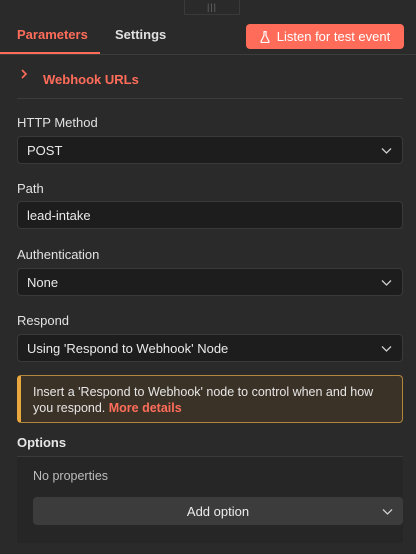 The height and width of the screenshot is (554, 416). I want to click on respond-select: Using 'Respond to Webhook' Node, so click(210, 348).